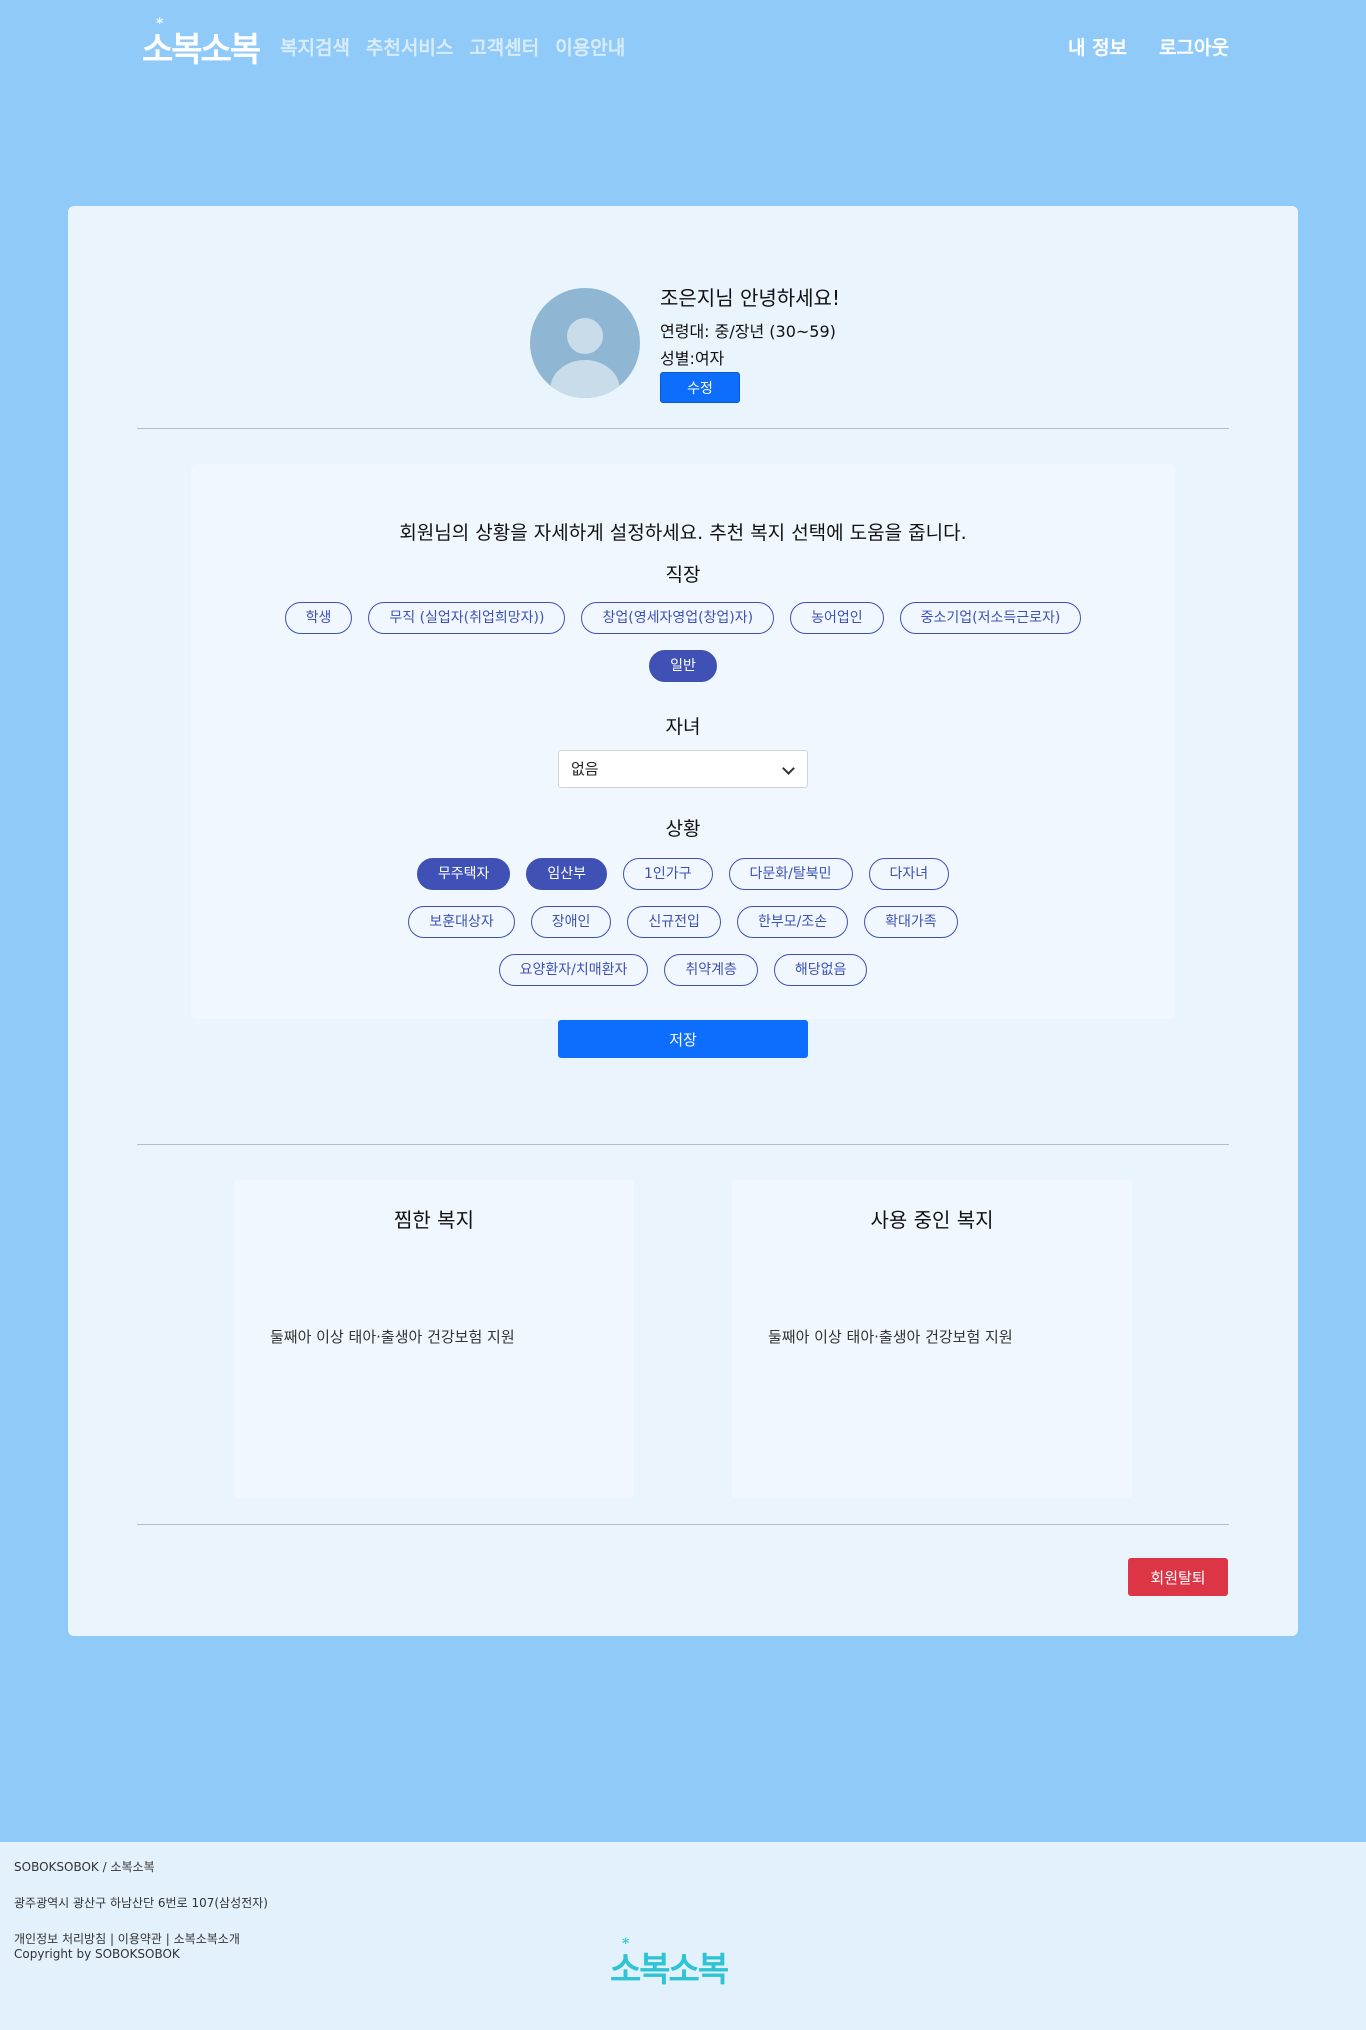  Describe the element at coordinates (667, 874) in the screenshot. I see `situation-chip: 1인가구` at that location.